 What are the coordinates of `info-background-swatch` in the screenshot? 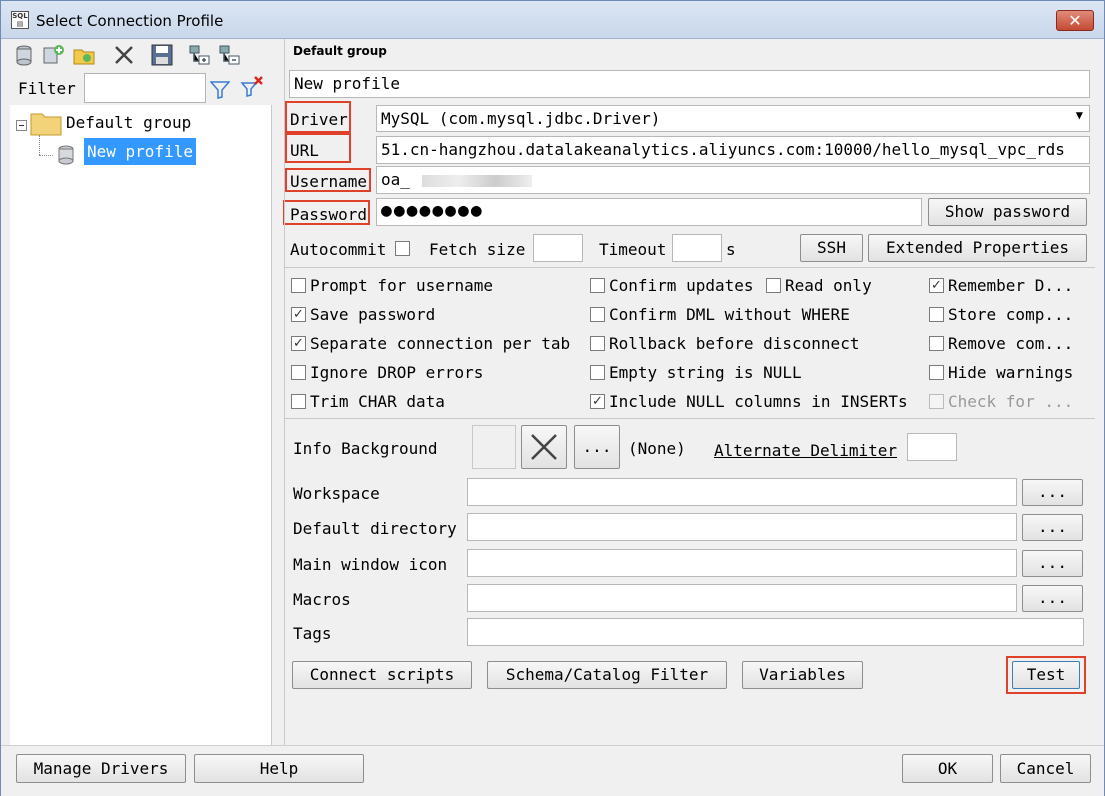 It's located at (494, 447).